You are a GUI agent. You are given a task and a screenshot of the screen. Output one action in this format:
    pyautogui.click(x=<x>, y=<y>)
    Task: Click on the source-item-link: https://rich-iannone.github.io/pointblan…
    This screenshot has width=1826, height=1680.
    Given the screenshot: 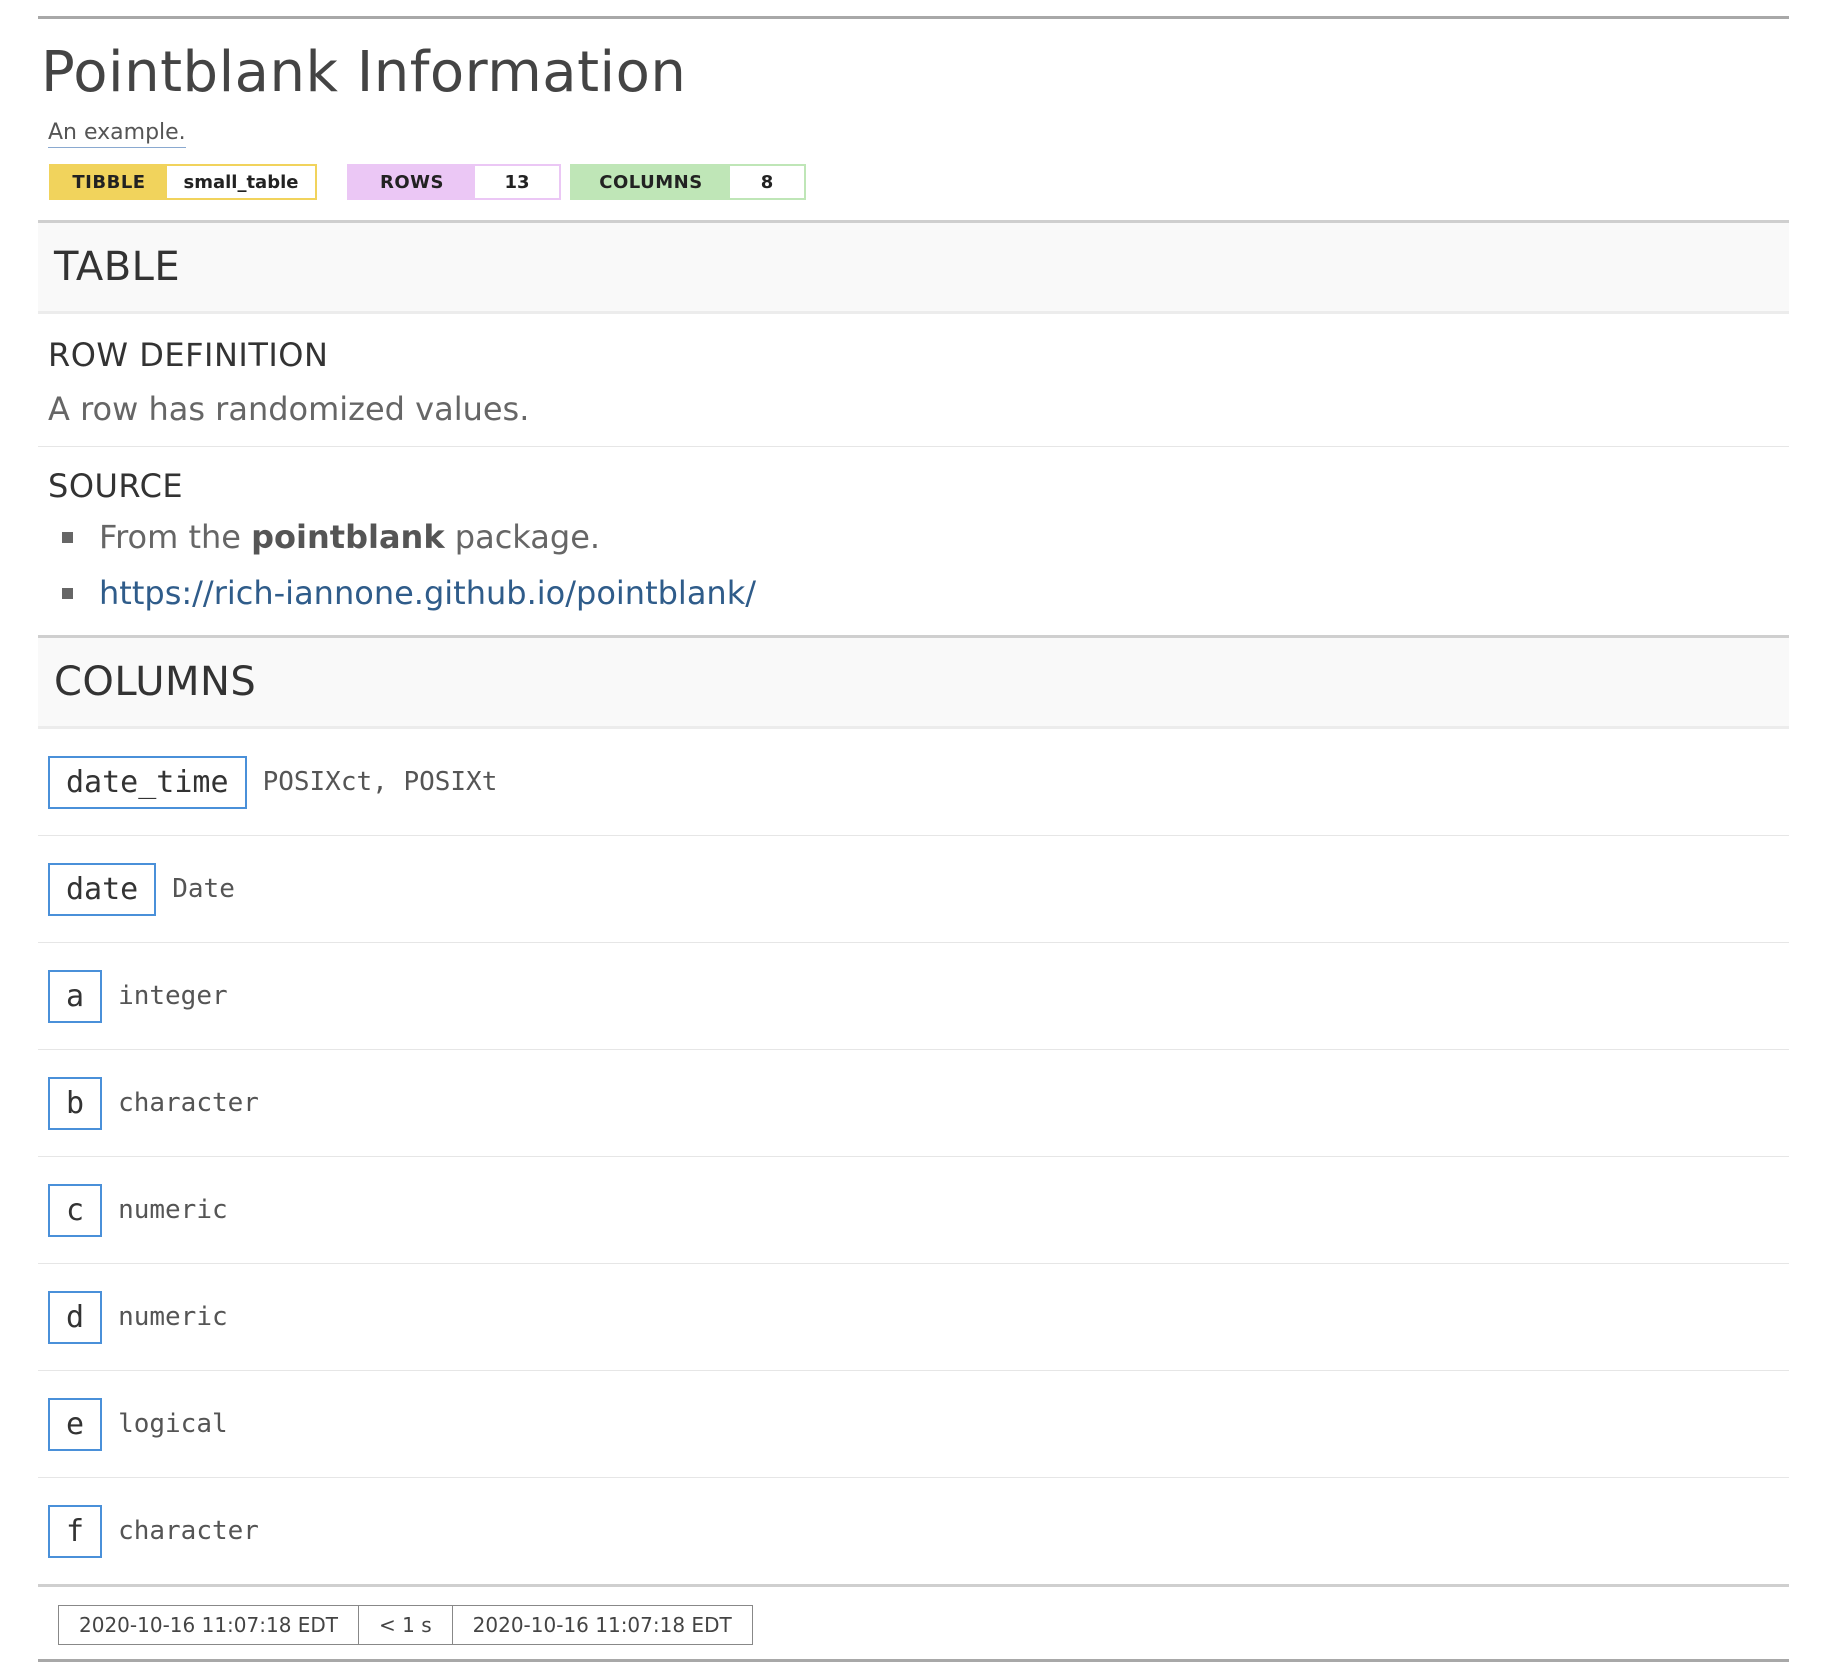 What is the action you would take?
    pyautogui.click(x=918, y=593)
    